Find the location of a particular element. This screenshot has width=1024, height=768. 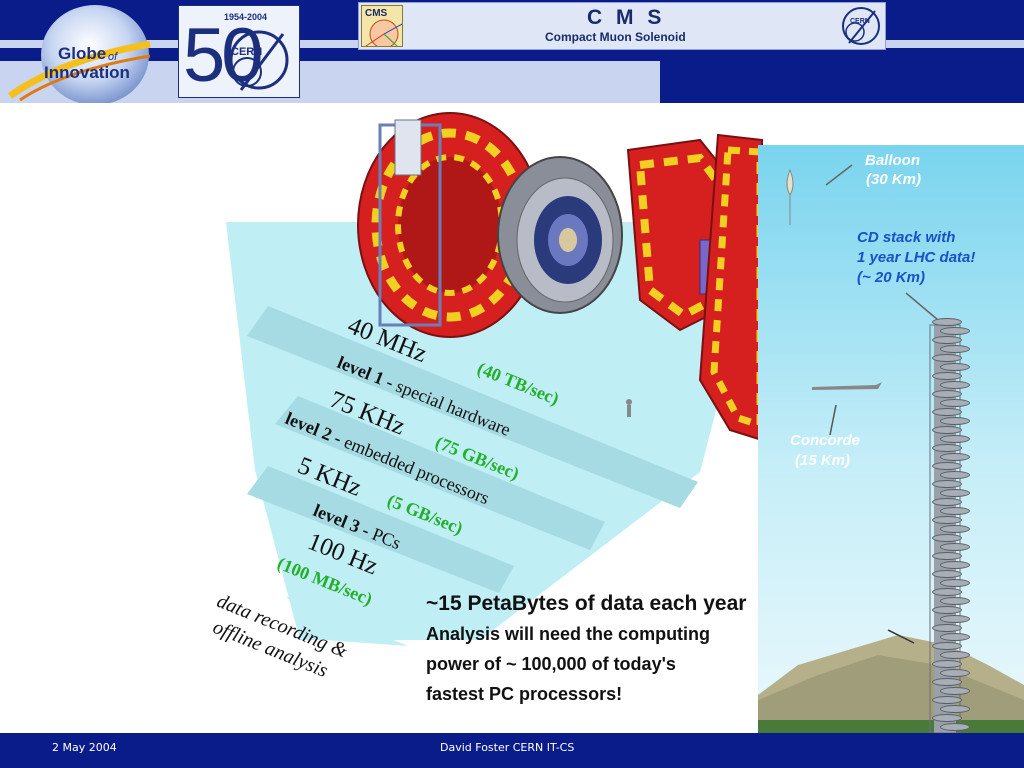

balloon-label: Balloon is located at coordinates (892, 160).